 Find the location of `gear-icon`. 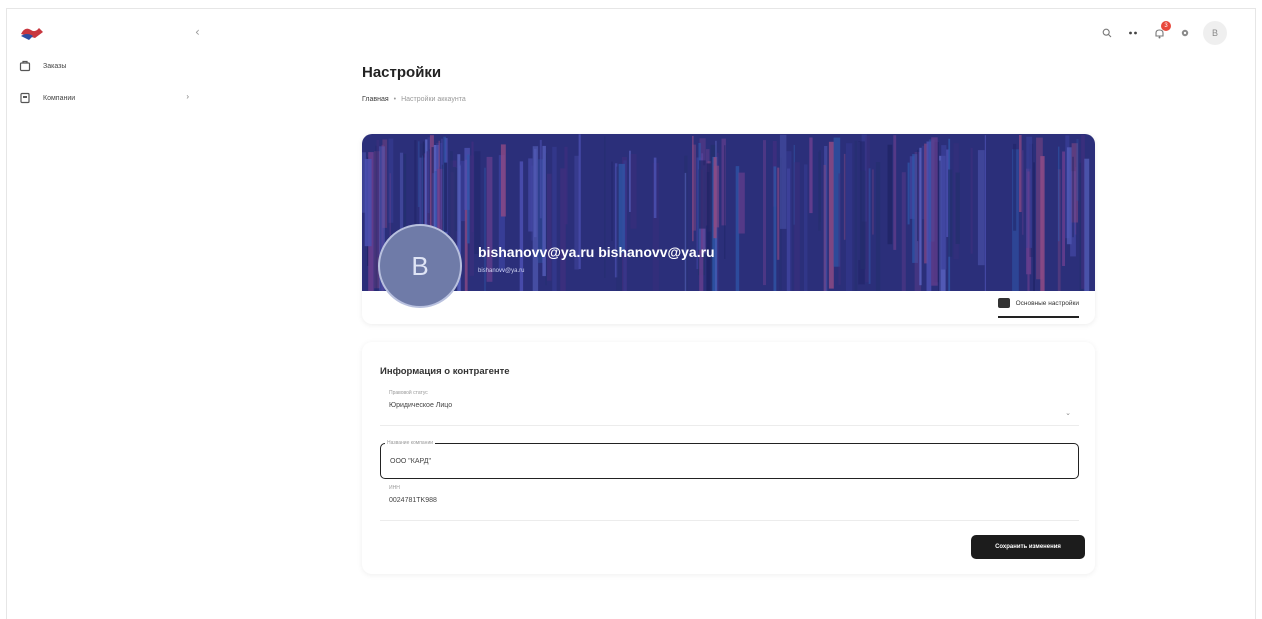

gear-icon is located at coordinates (1185, 33).